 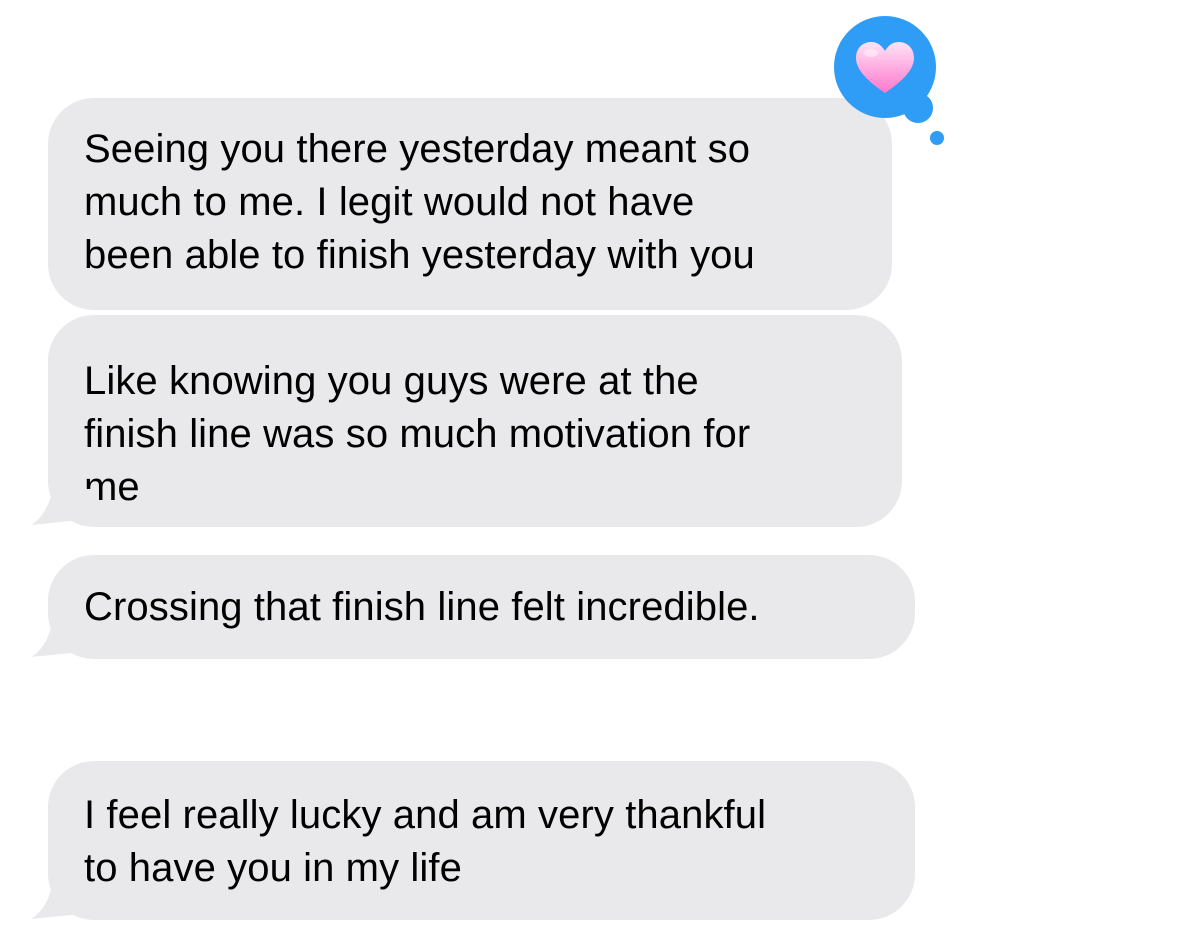 I want to click on tapback-reaction, so click(x=889, y=81).